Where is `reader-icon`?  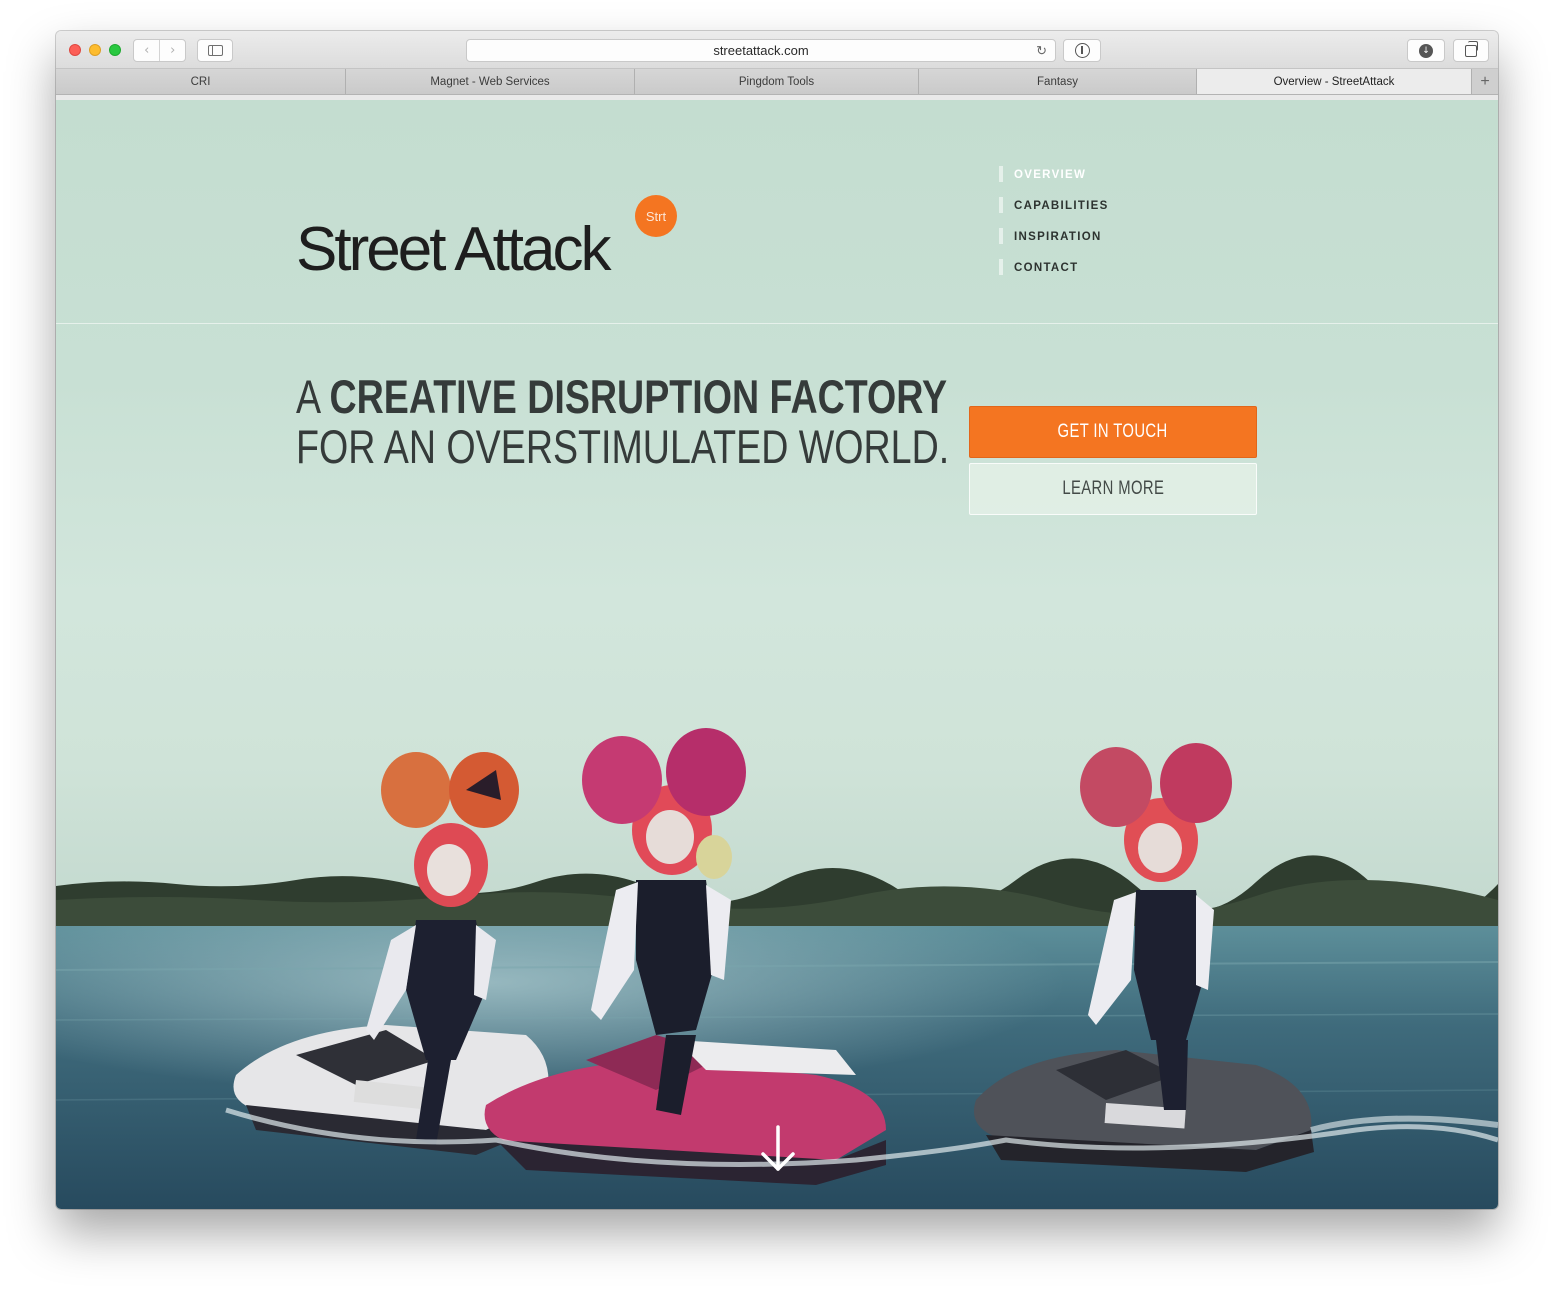 reader-icon is located at coordinates (1082, 50).